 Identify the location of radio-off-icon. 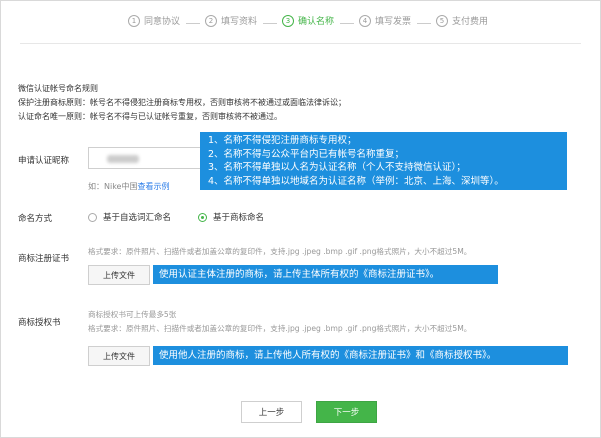
(92, 217).